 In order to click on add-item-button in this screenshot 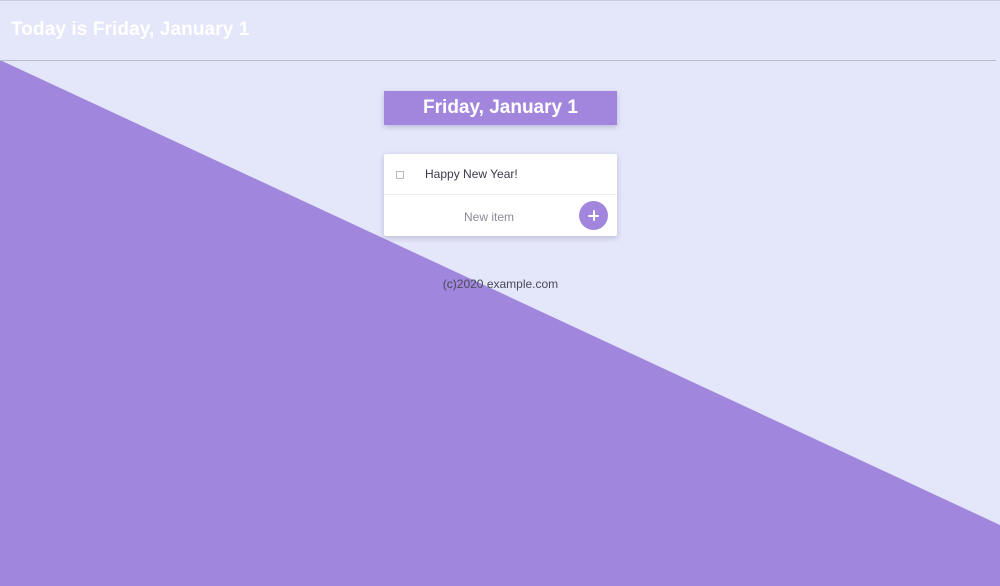, I will do `click(593, 215)`.